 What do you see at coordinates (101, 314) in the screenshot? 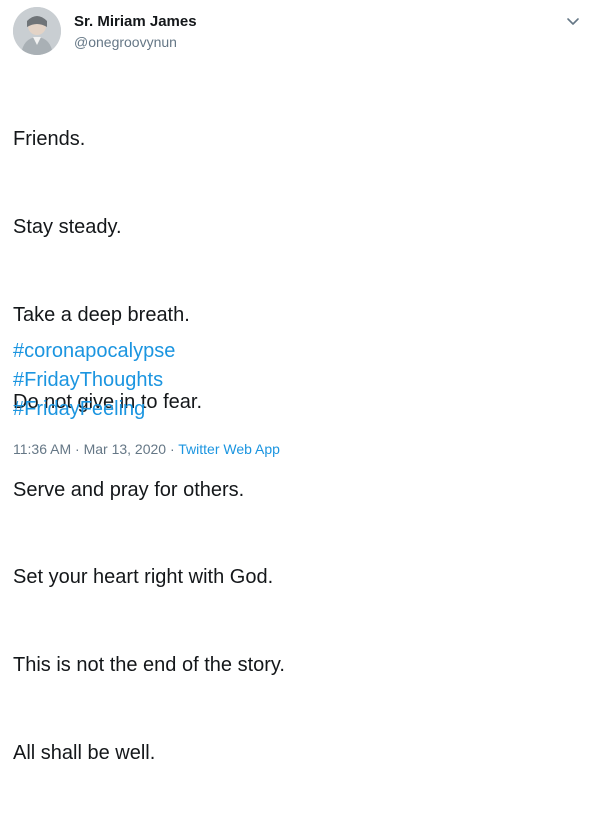
I see `tweet-line: Take a deep breath.` at bounding box center [101, 314].